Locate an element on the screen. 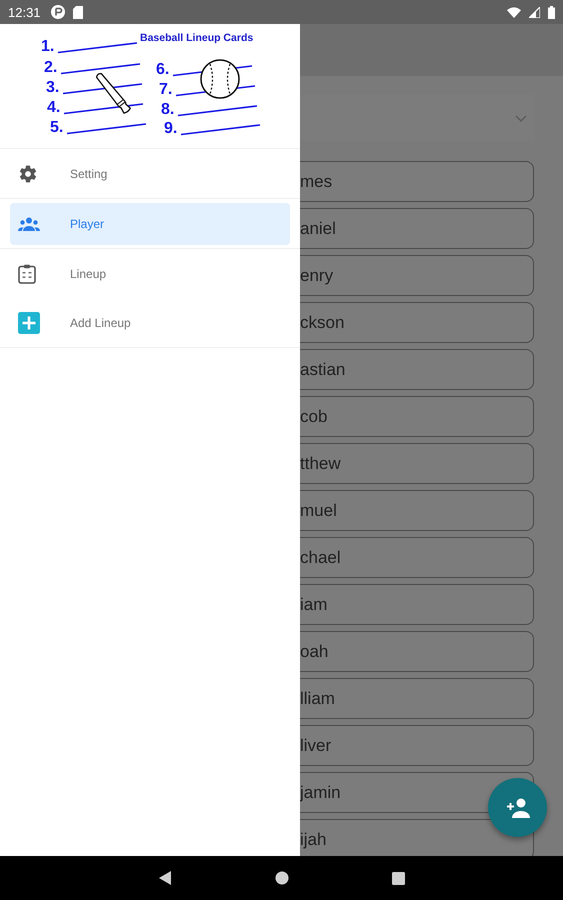 This screenshot has height=900, width=563. lineup-number: 5. is located at coordinates (57, 127).